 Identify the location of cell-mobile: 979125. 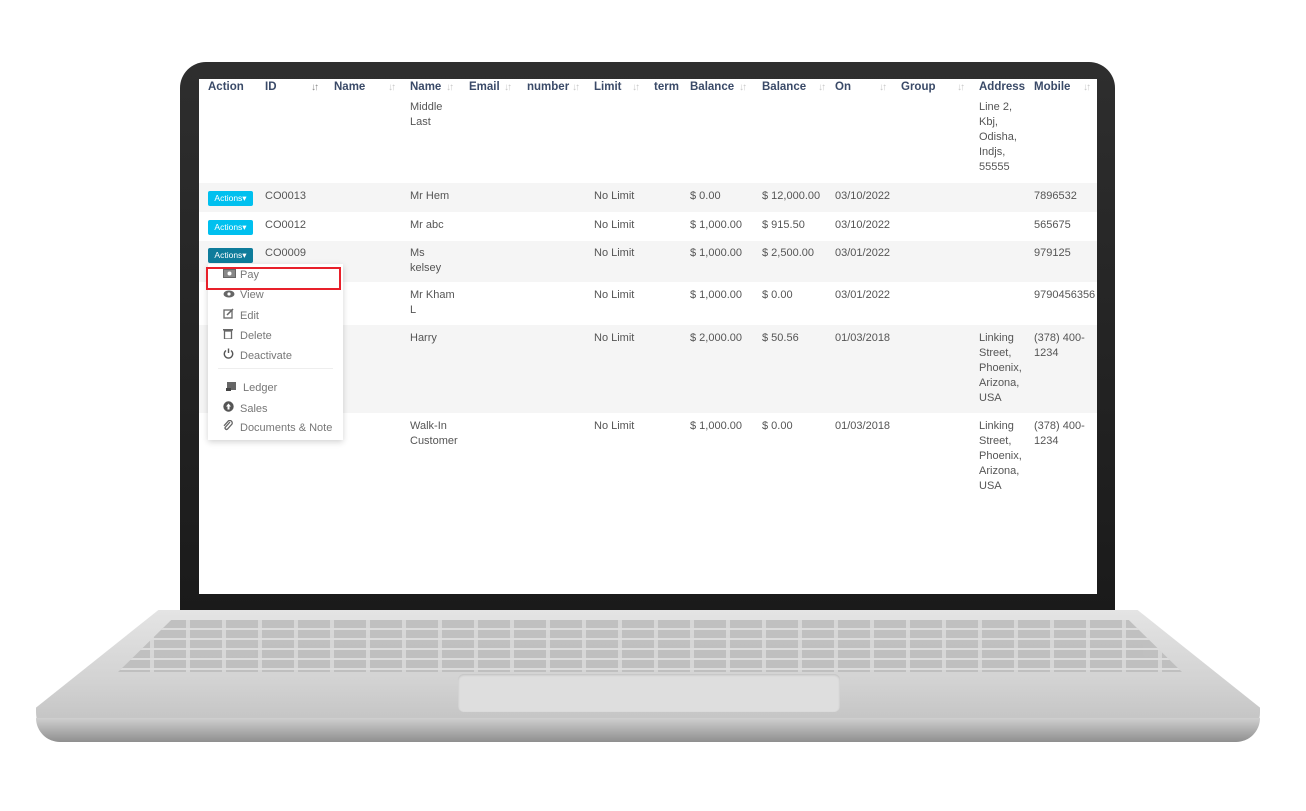
(1052, 253).